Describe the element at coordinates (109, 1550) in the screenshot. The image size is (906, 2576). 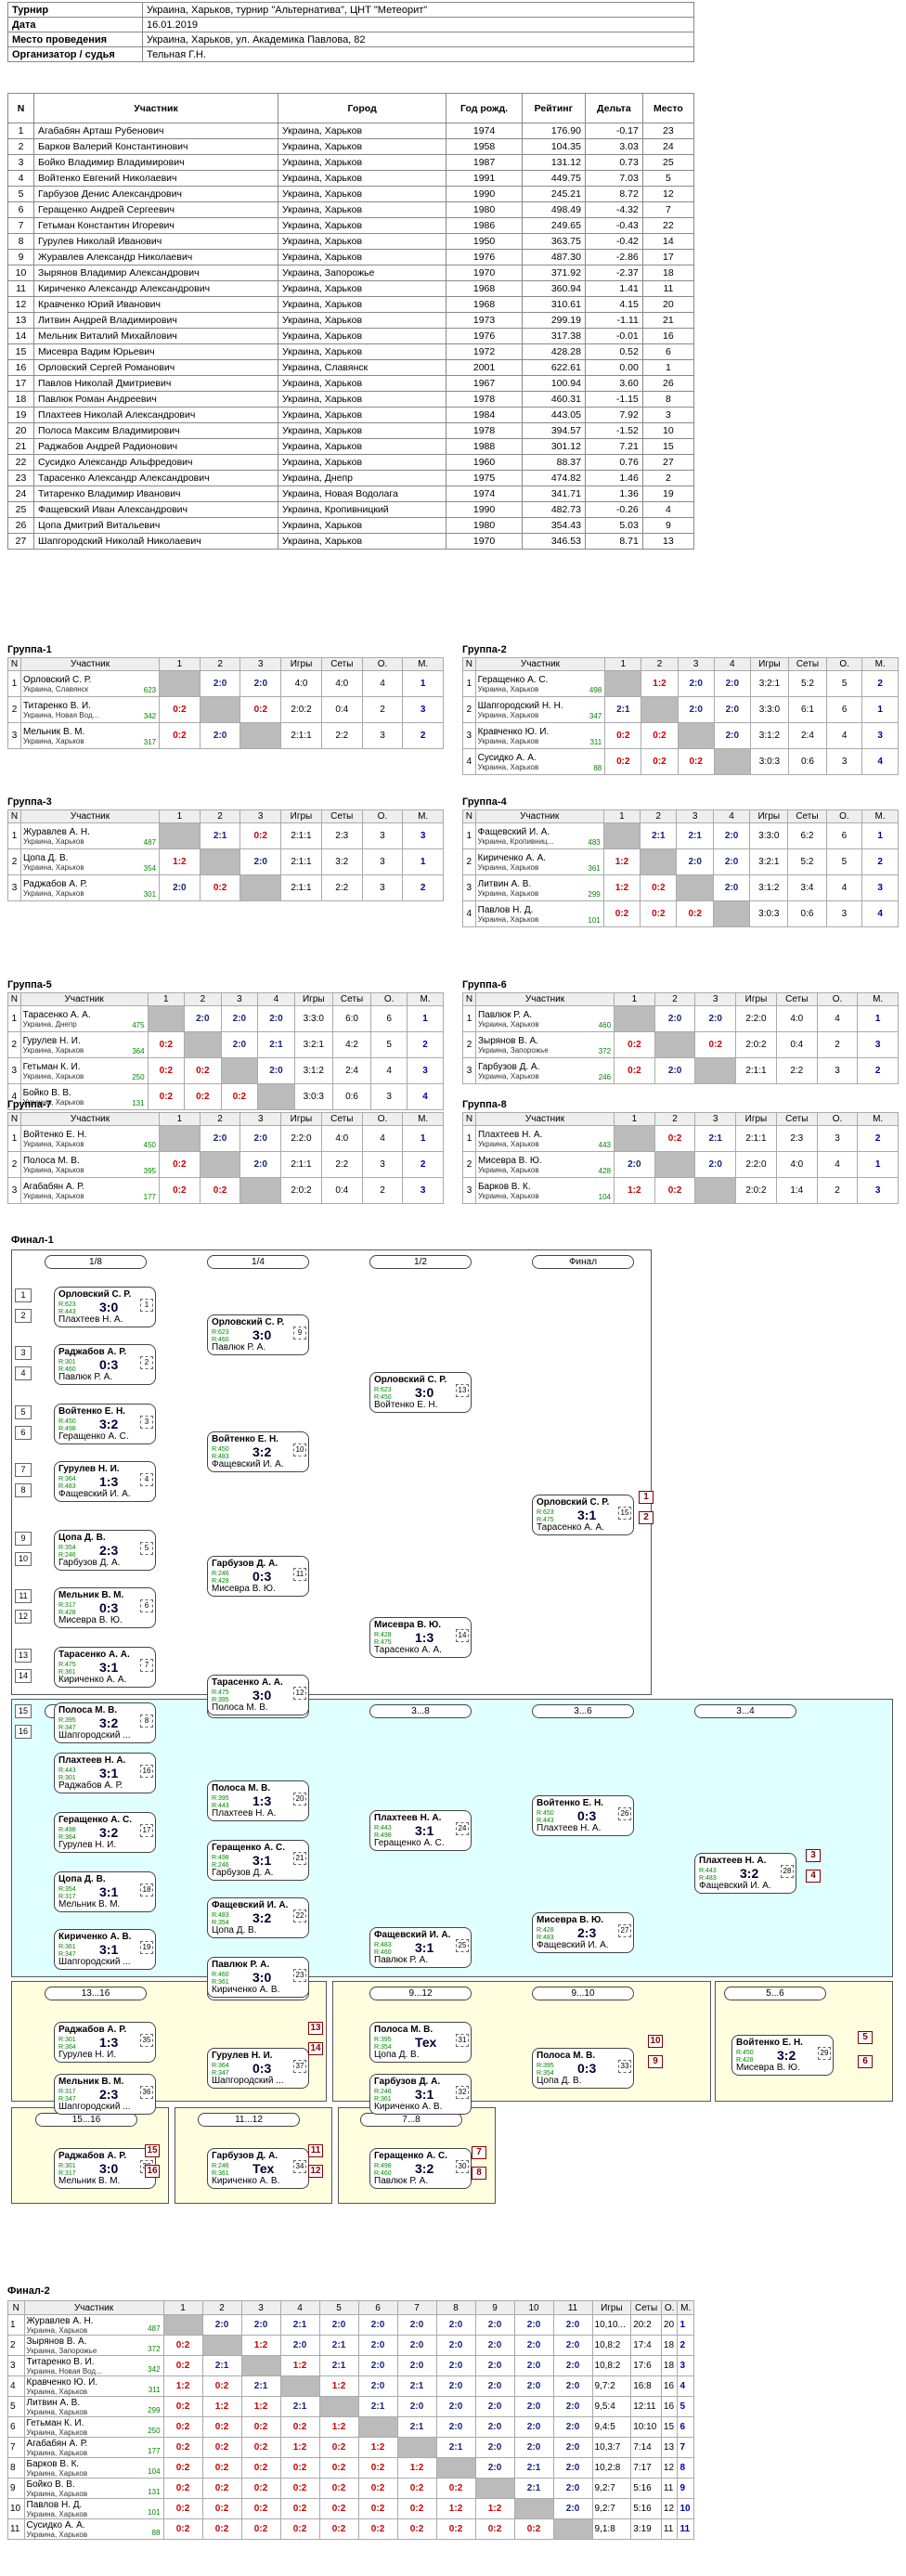
I see `match-score: 2:3` at that location.